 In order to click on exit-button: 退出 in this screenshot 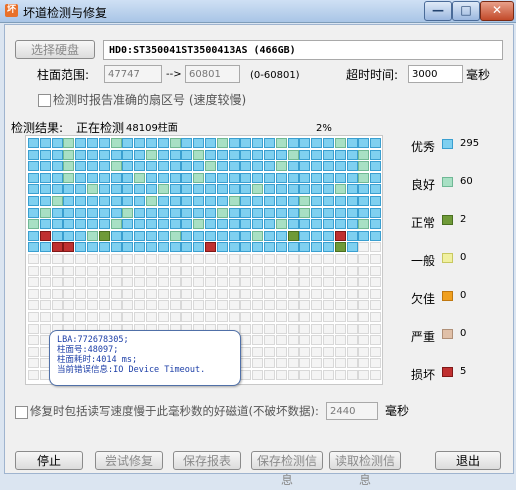, I will do `click(468, 460)`.